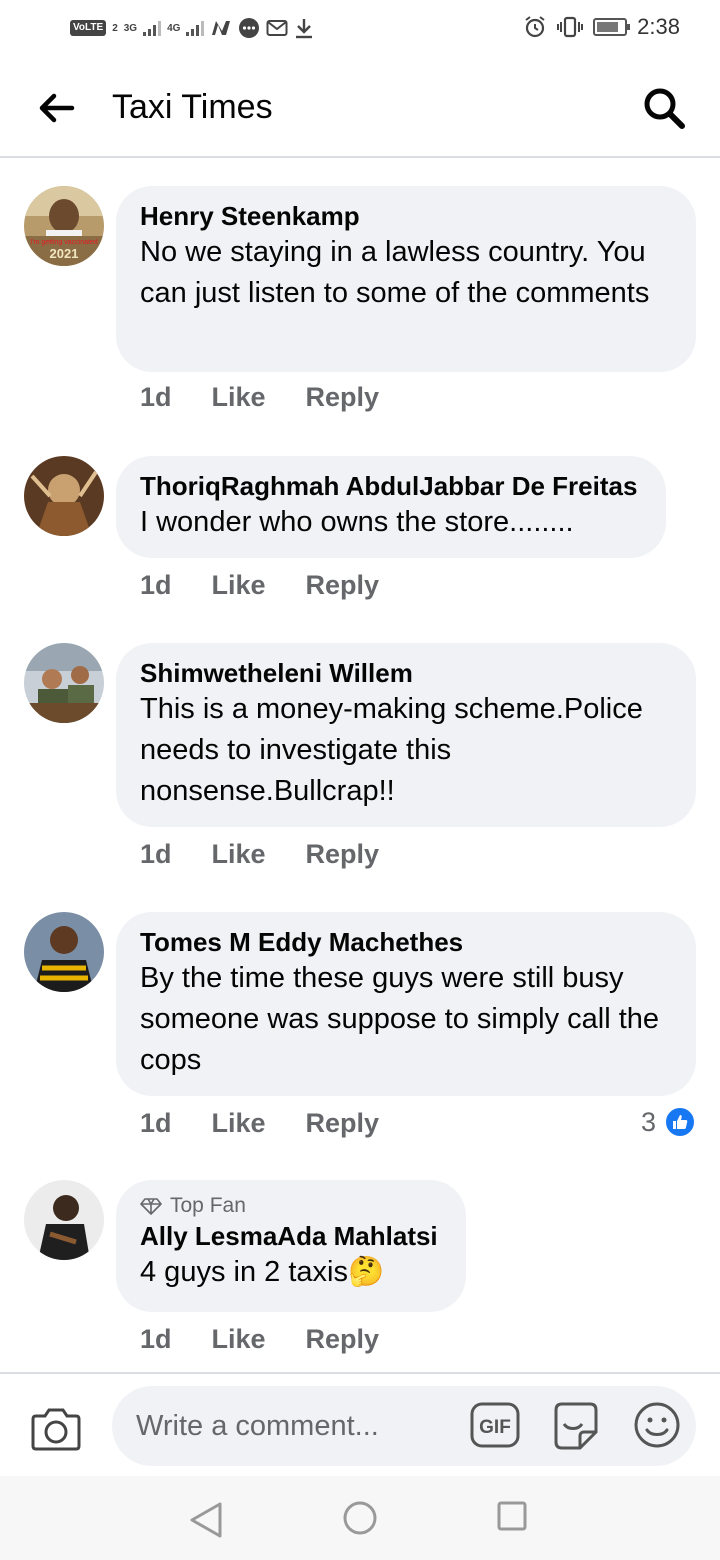 The width and height of the screenshot is (720, 1560). I want to click on signal-4g-icon, so click(195, 28).